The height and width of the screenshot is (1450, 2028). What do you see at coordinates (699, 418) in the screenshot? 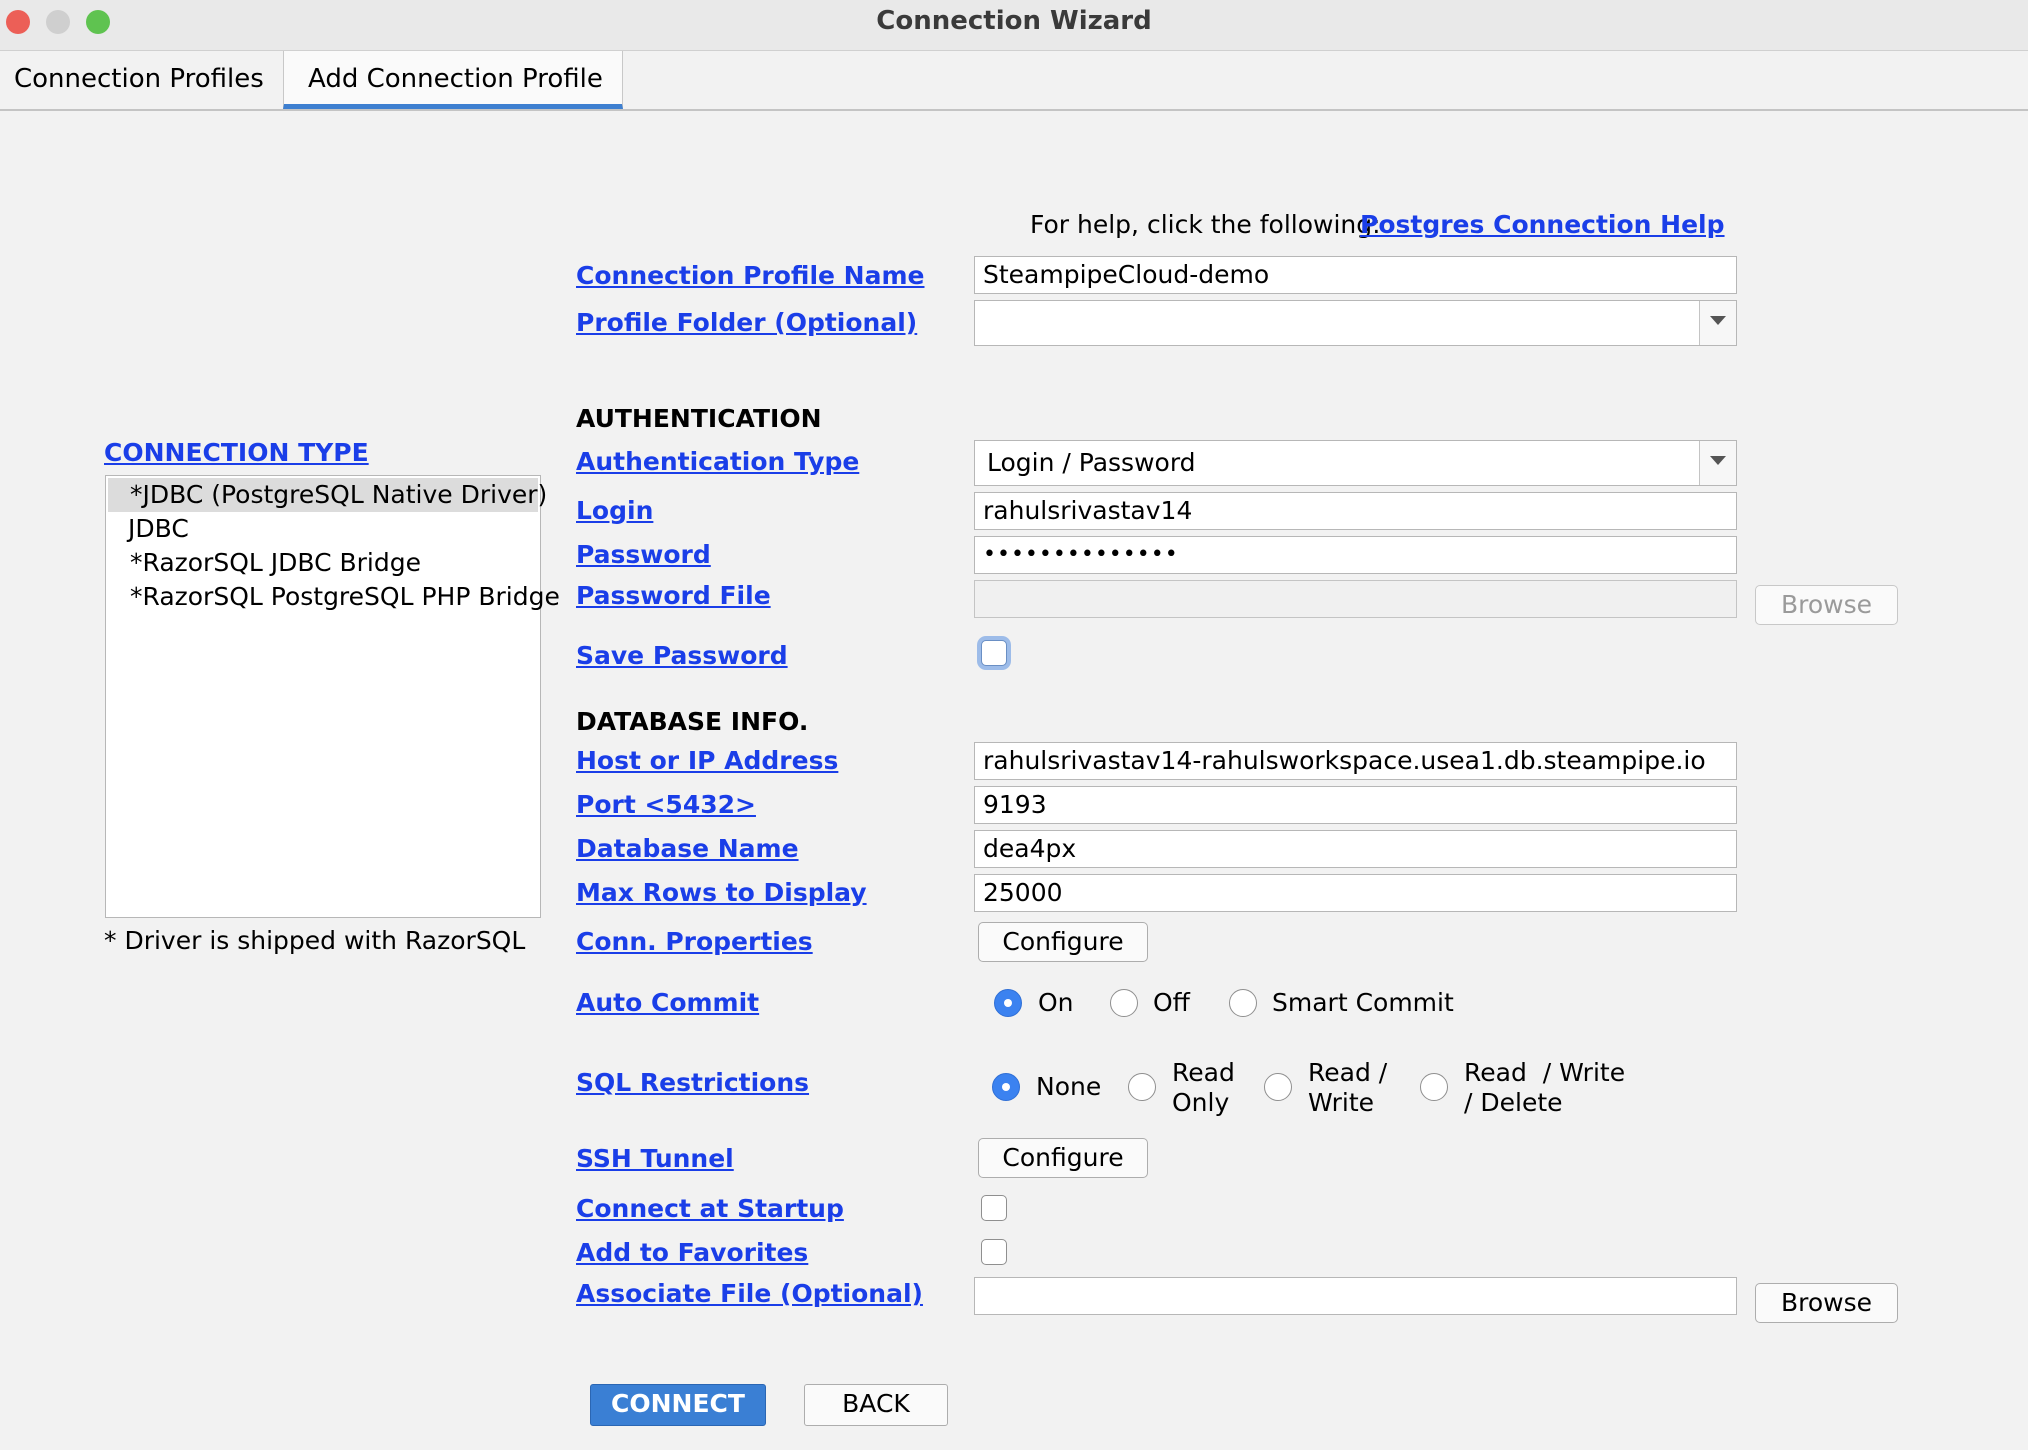
I see `authentication-header: AUTHENTICATION` at bounding box center [699, 418].